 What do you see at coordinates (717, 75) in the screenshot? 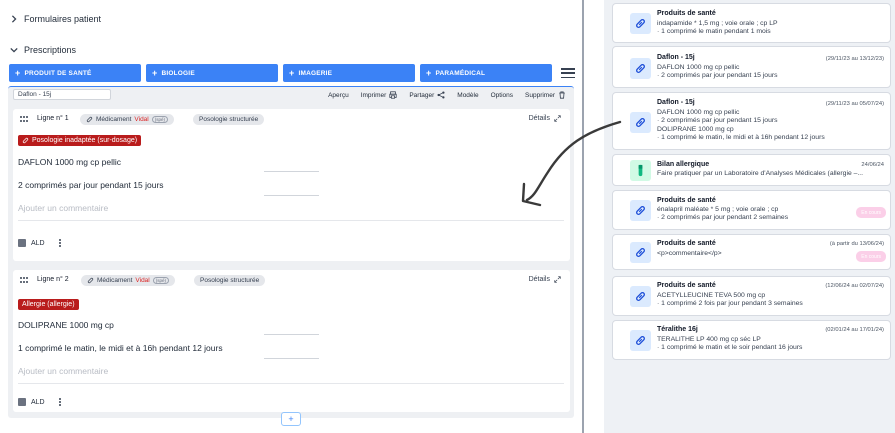
I see `history-line: · 2 comprimés par jour pendant 15 jours` at bounding box center [717, 75].